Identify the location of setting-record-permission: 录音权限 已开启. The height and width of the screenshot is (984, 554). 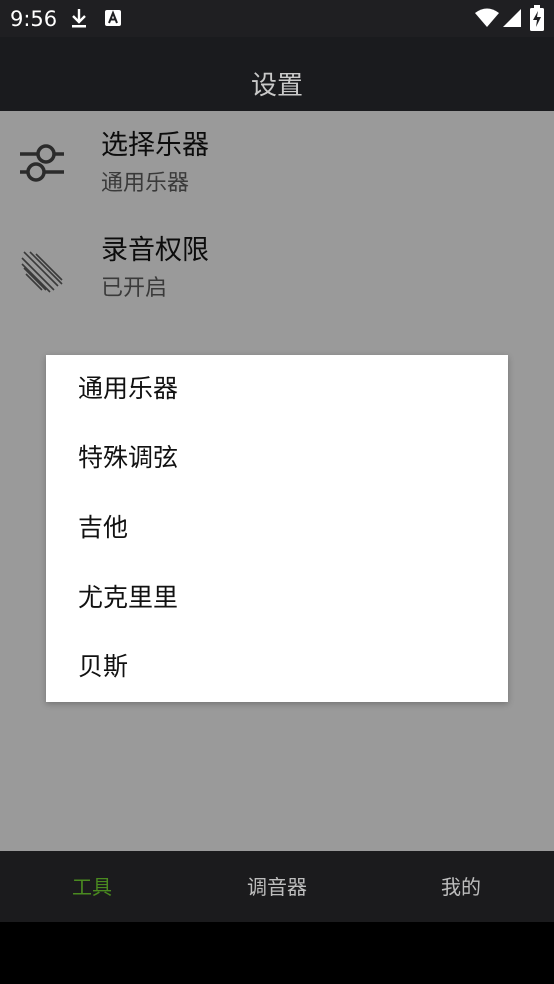
(277, 268).